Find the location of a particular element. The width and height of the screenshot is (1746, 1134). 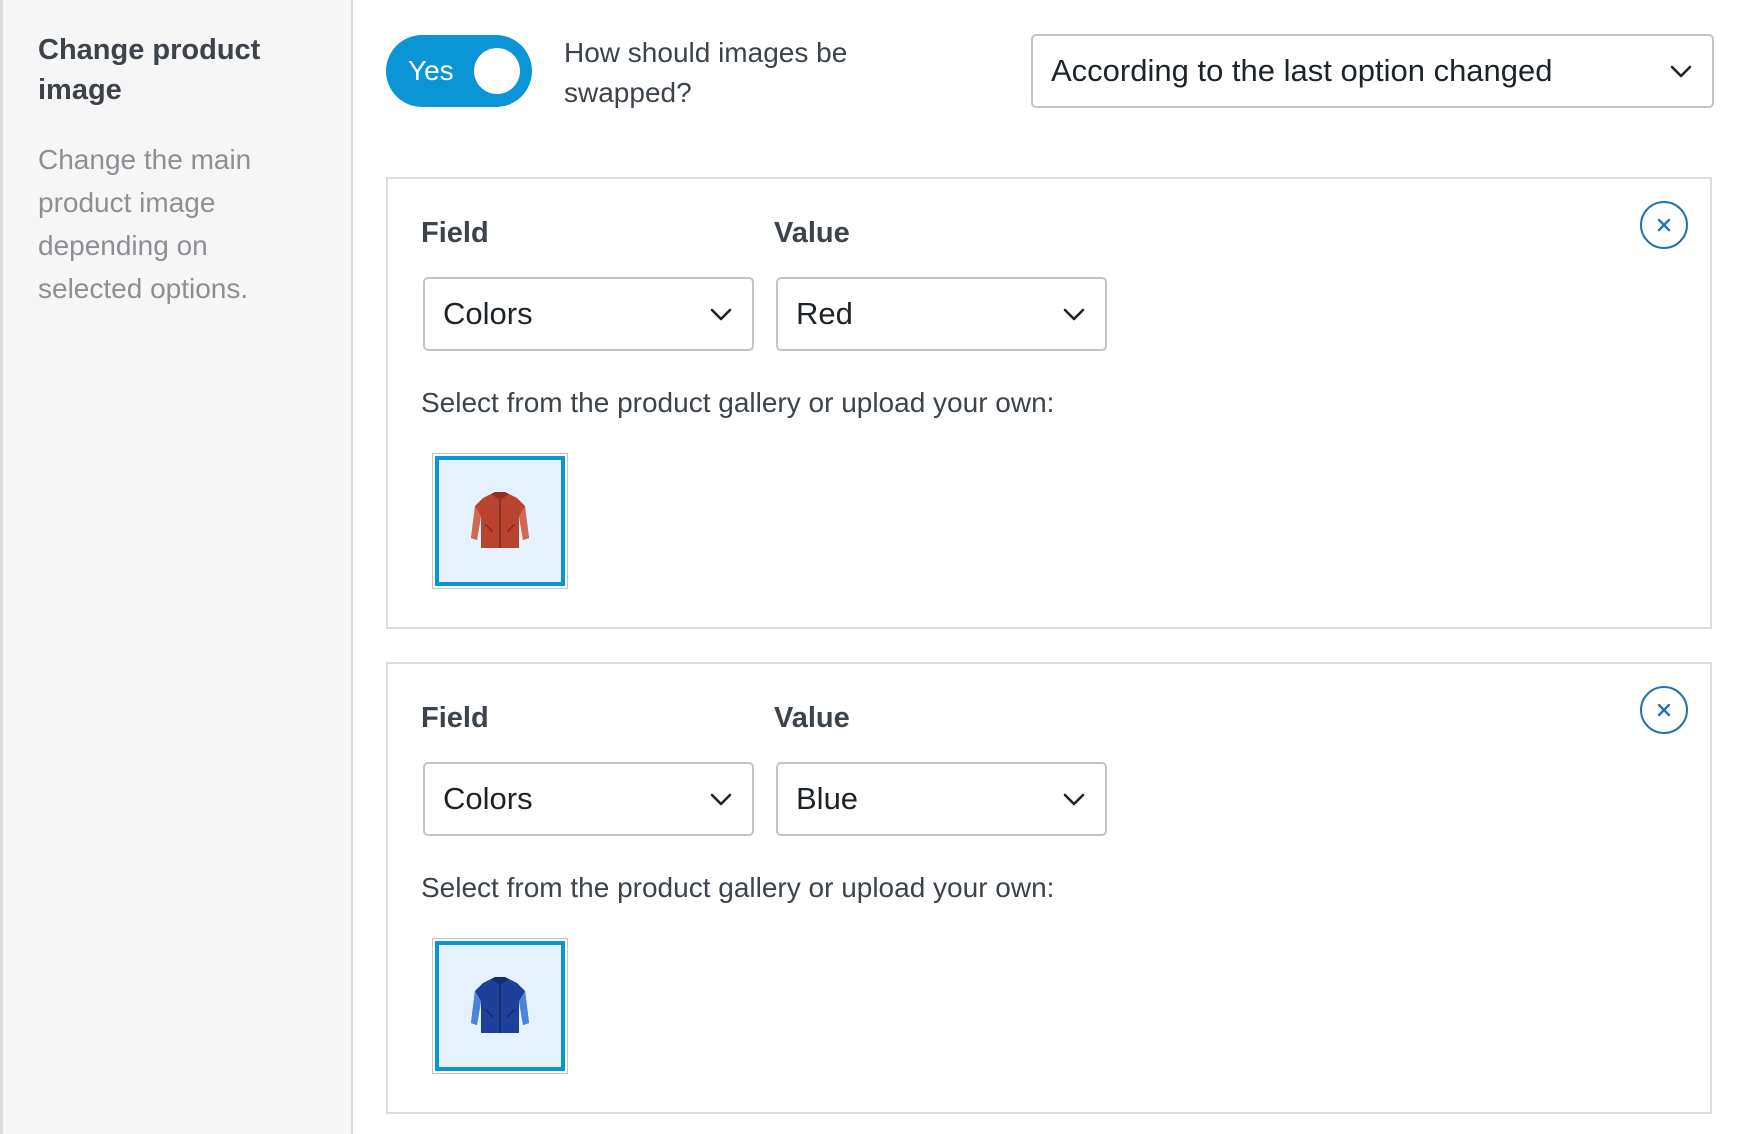

toggle-knob is located at coordinates (497, 71).